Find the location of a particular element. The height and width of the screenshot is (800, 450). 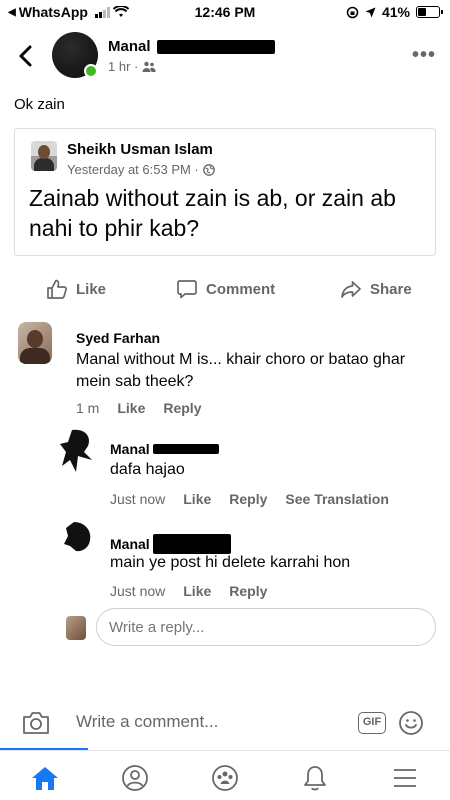

tab-notifications is located at coordinates (315, 778).